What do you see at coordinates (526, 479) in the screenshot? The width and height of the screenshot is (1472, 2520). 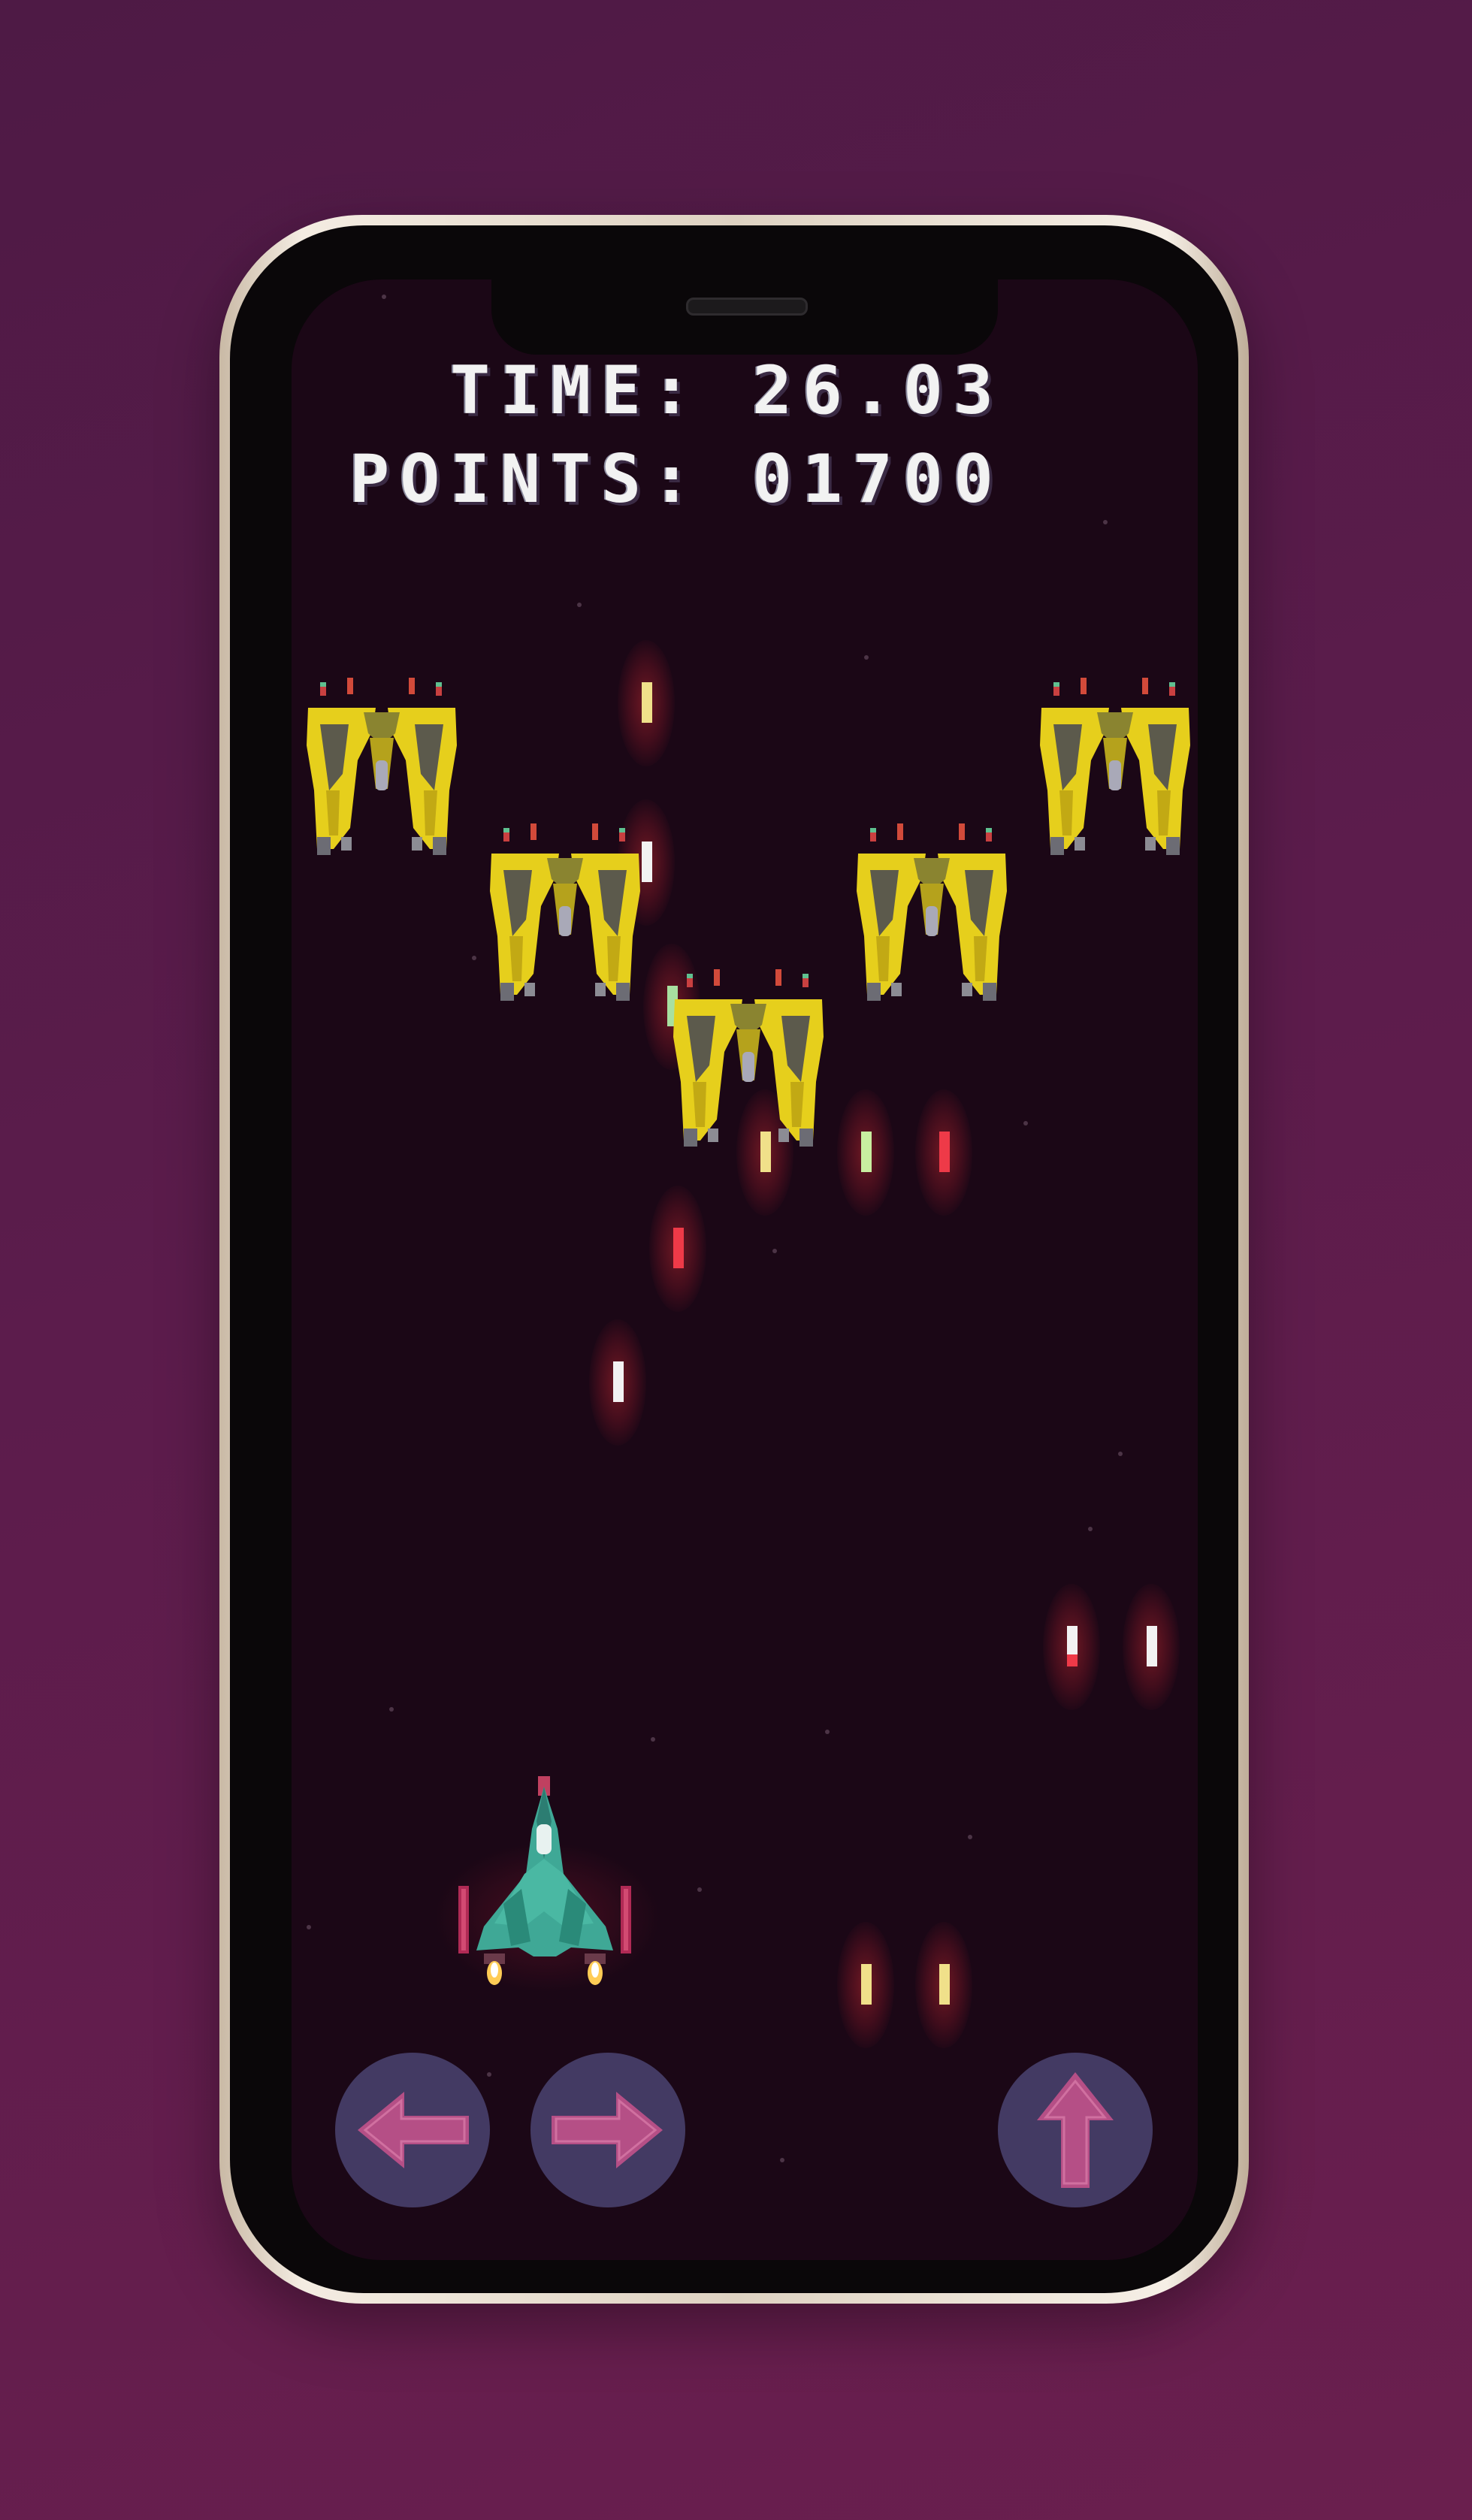 I see `points-label: POINTS:` at bounding box center [526, 479].